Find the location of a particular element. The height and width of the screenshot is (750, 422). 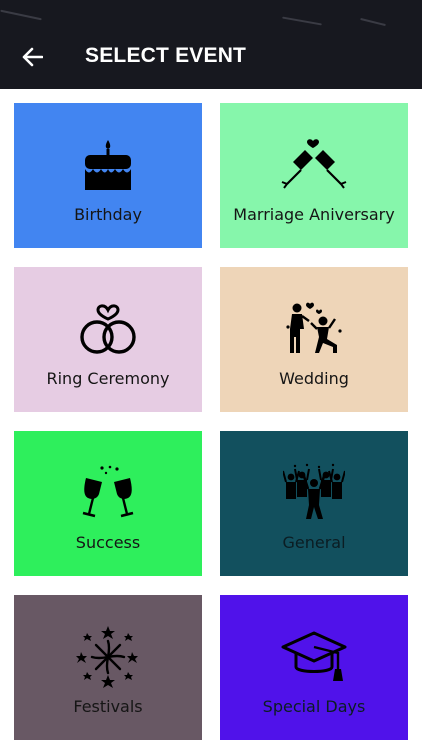

event-label: Success is located at coordinates (108, 542).